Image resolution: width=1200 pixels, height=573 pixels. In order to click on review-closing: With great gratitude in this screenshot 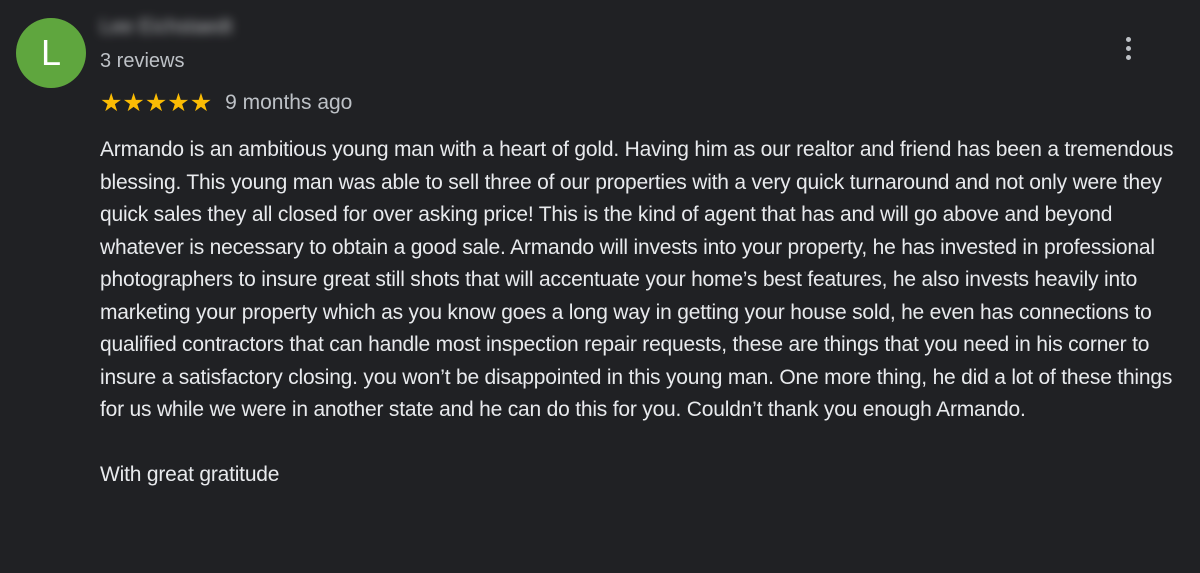, I will do `click(190, 474)`.